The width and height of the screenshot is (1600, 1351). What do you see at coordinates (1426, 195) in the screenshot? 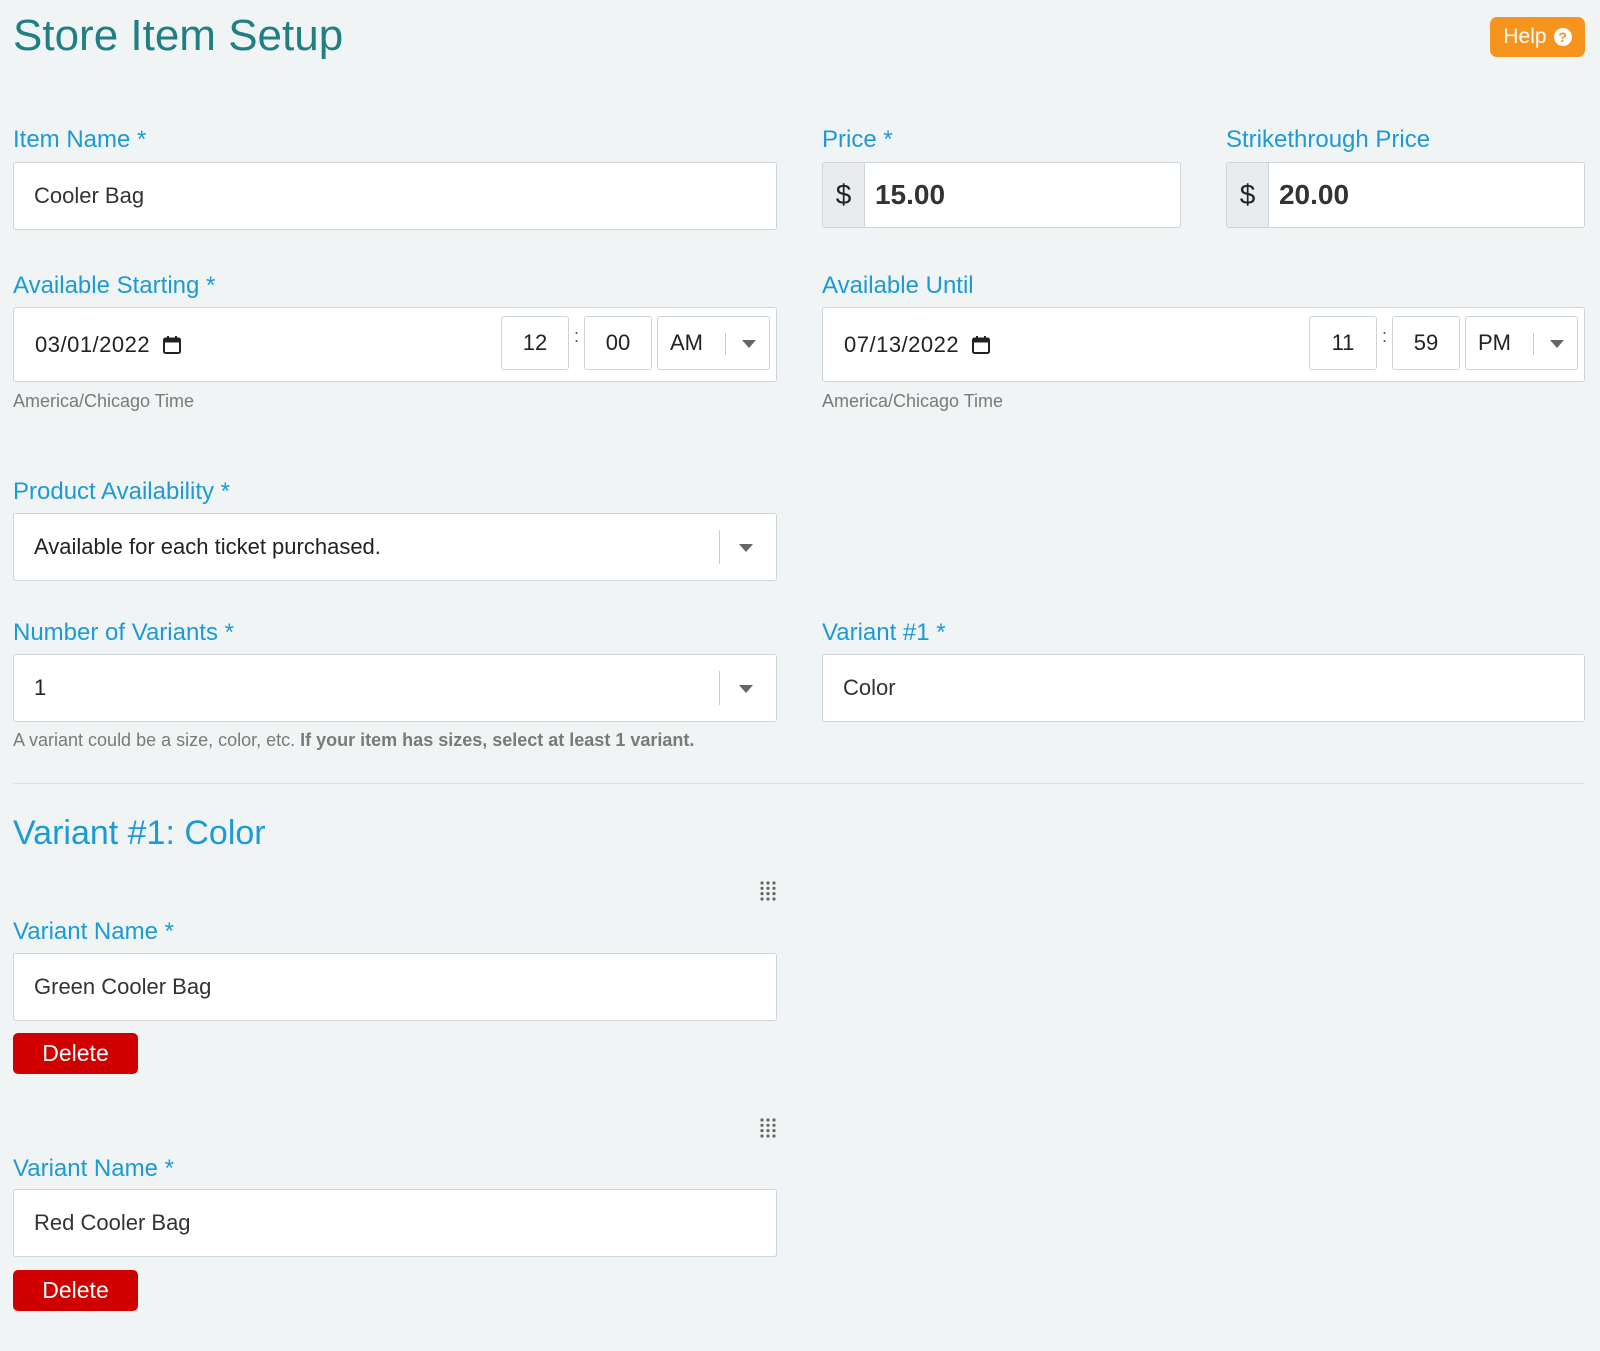
I see `strikethrough-price-input` at bounding box center [1426, 195].